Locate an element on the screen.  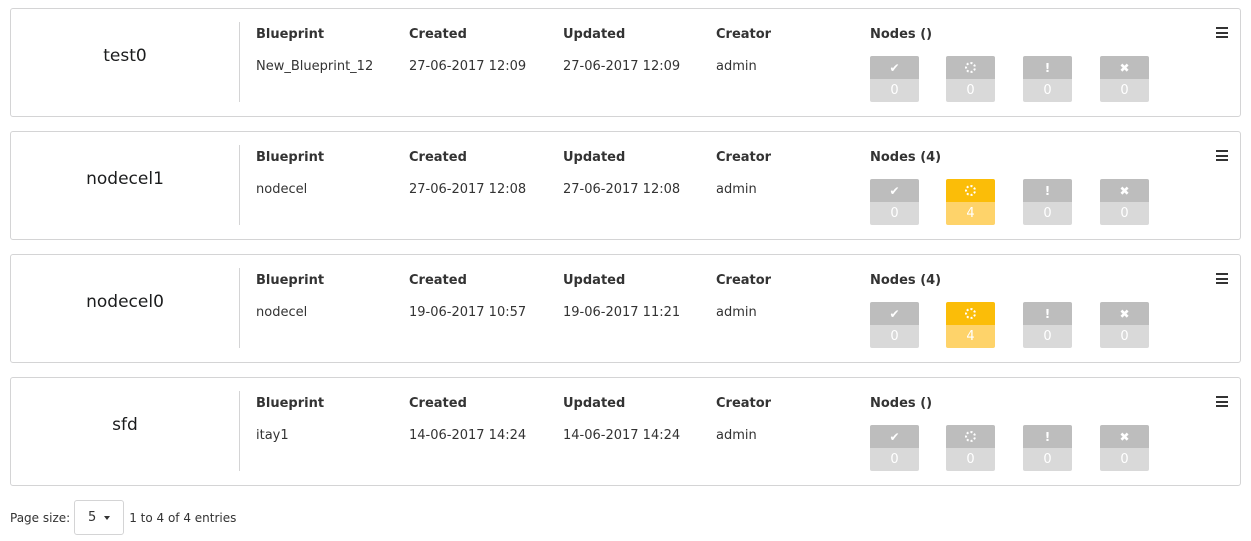
page-size-select: 5 is located at coordinates (99, 517).